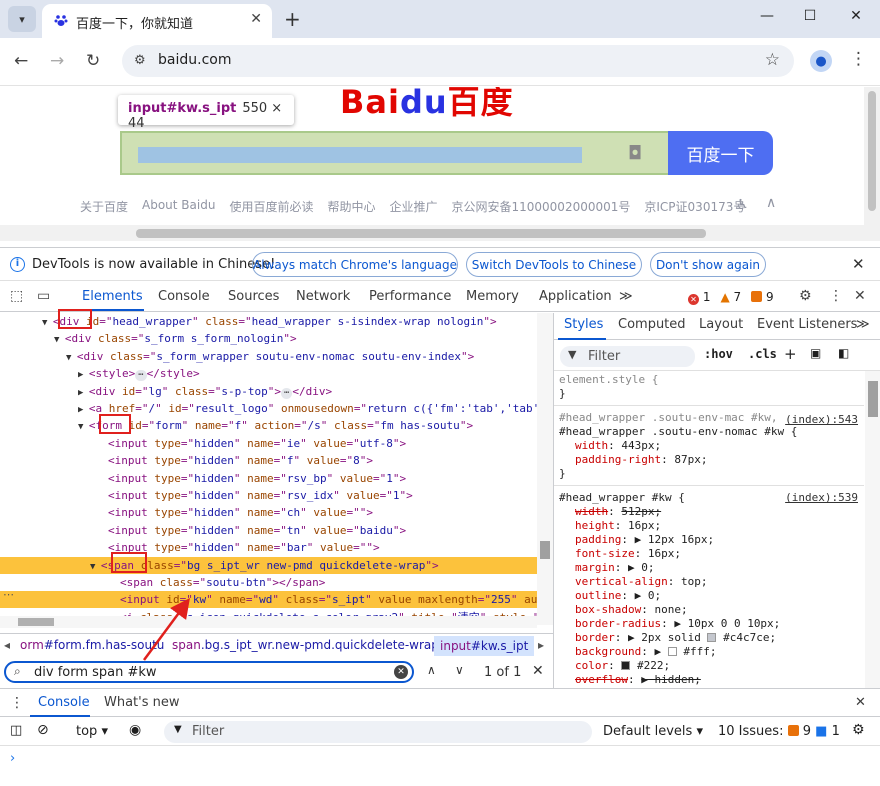 This screenshot has height=786, width=880. I want to click on device-toolbar-icon: ▭, so click(43, 296).